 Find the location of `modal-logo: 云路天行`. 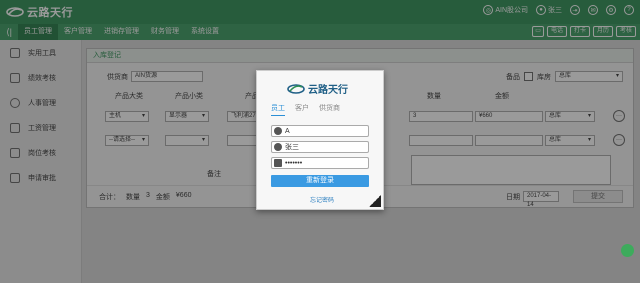

modal-logo: 云路天行 is located at coordinates (317, 88).